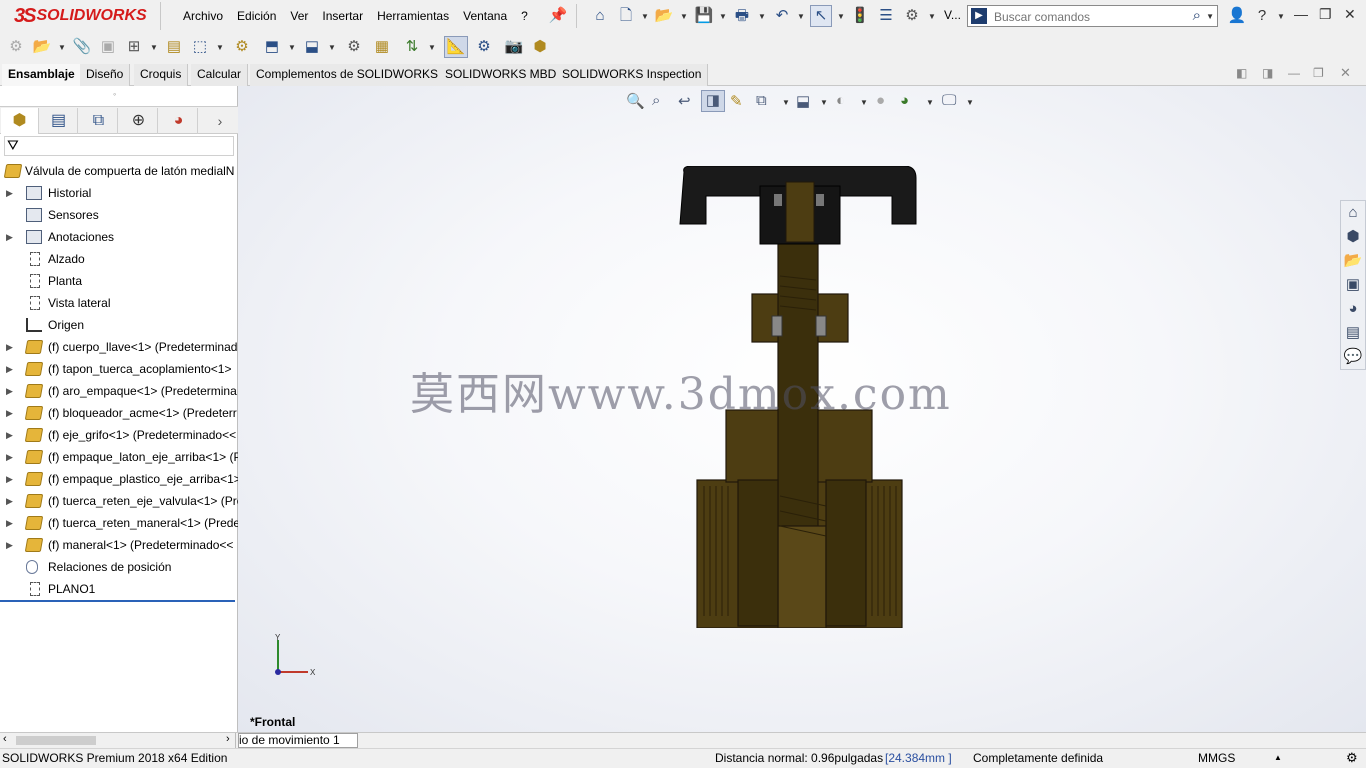 This screenshot has width=1366, height=768. Describe the element at coordinates (1210, 16) in the screenshot. I see `search-dropdown-chevron-icon: ▼` at that location.